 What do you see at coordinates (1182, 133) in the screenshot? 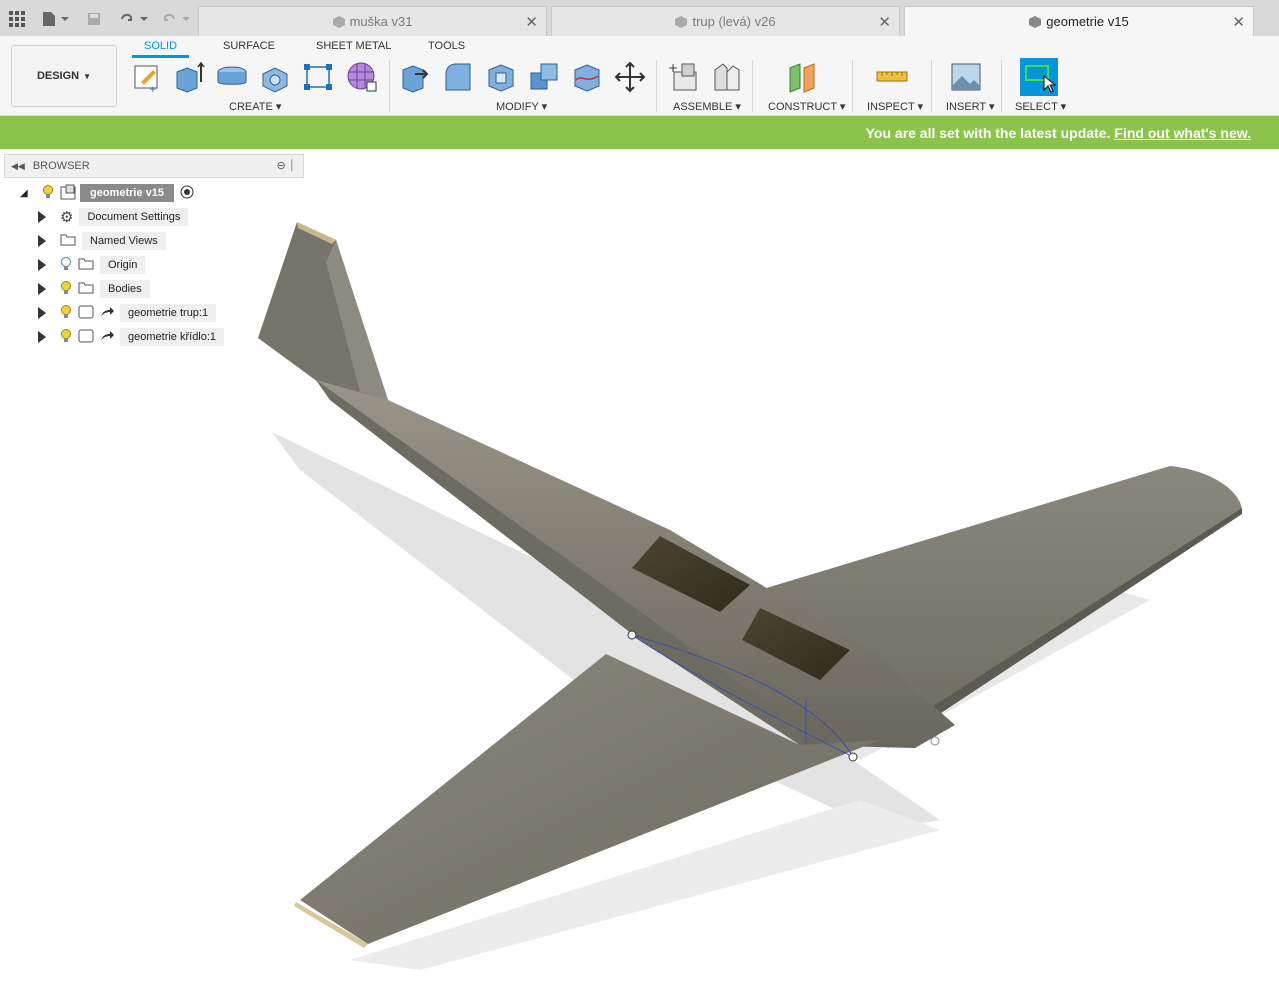
I see `whats-new-link: Find out what's new.` at bounding box center [1182, 133].